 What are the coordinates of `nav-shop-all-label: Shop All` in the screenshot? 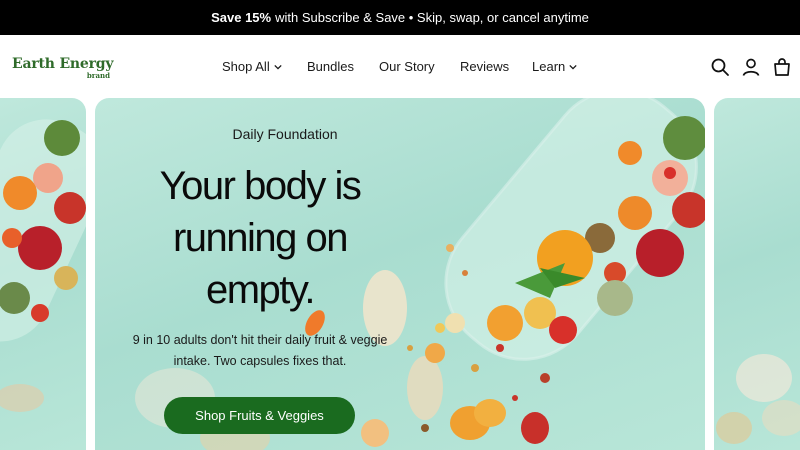 It's located at (246, 66).